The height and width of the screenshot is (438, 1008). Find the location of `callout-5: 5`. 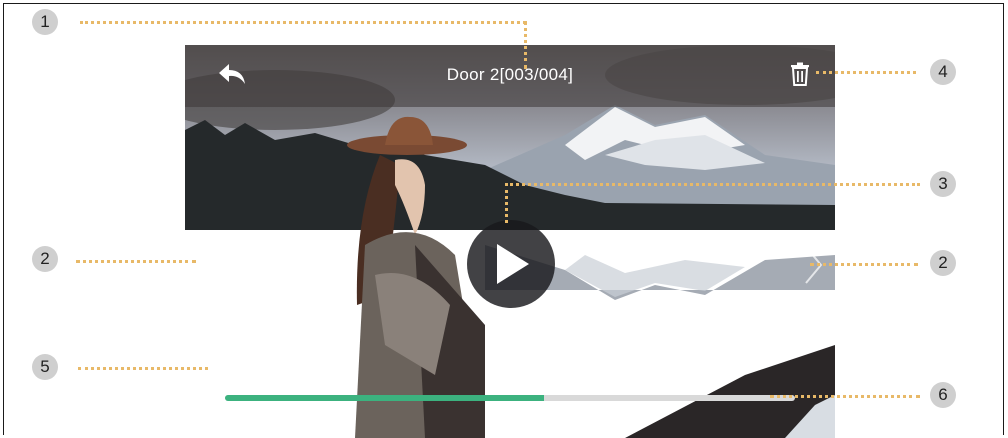

callout-5: 5 is located at coordinates (45, 367).